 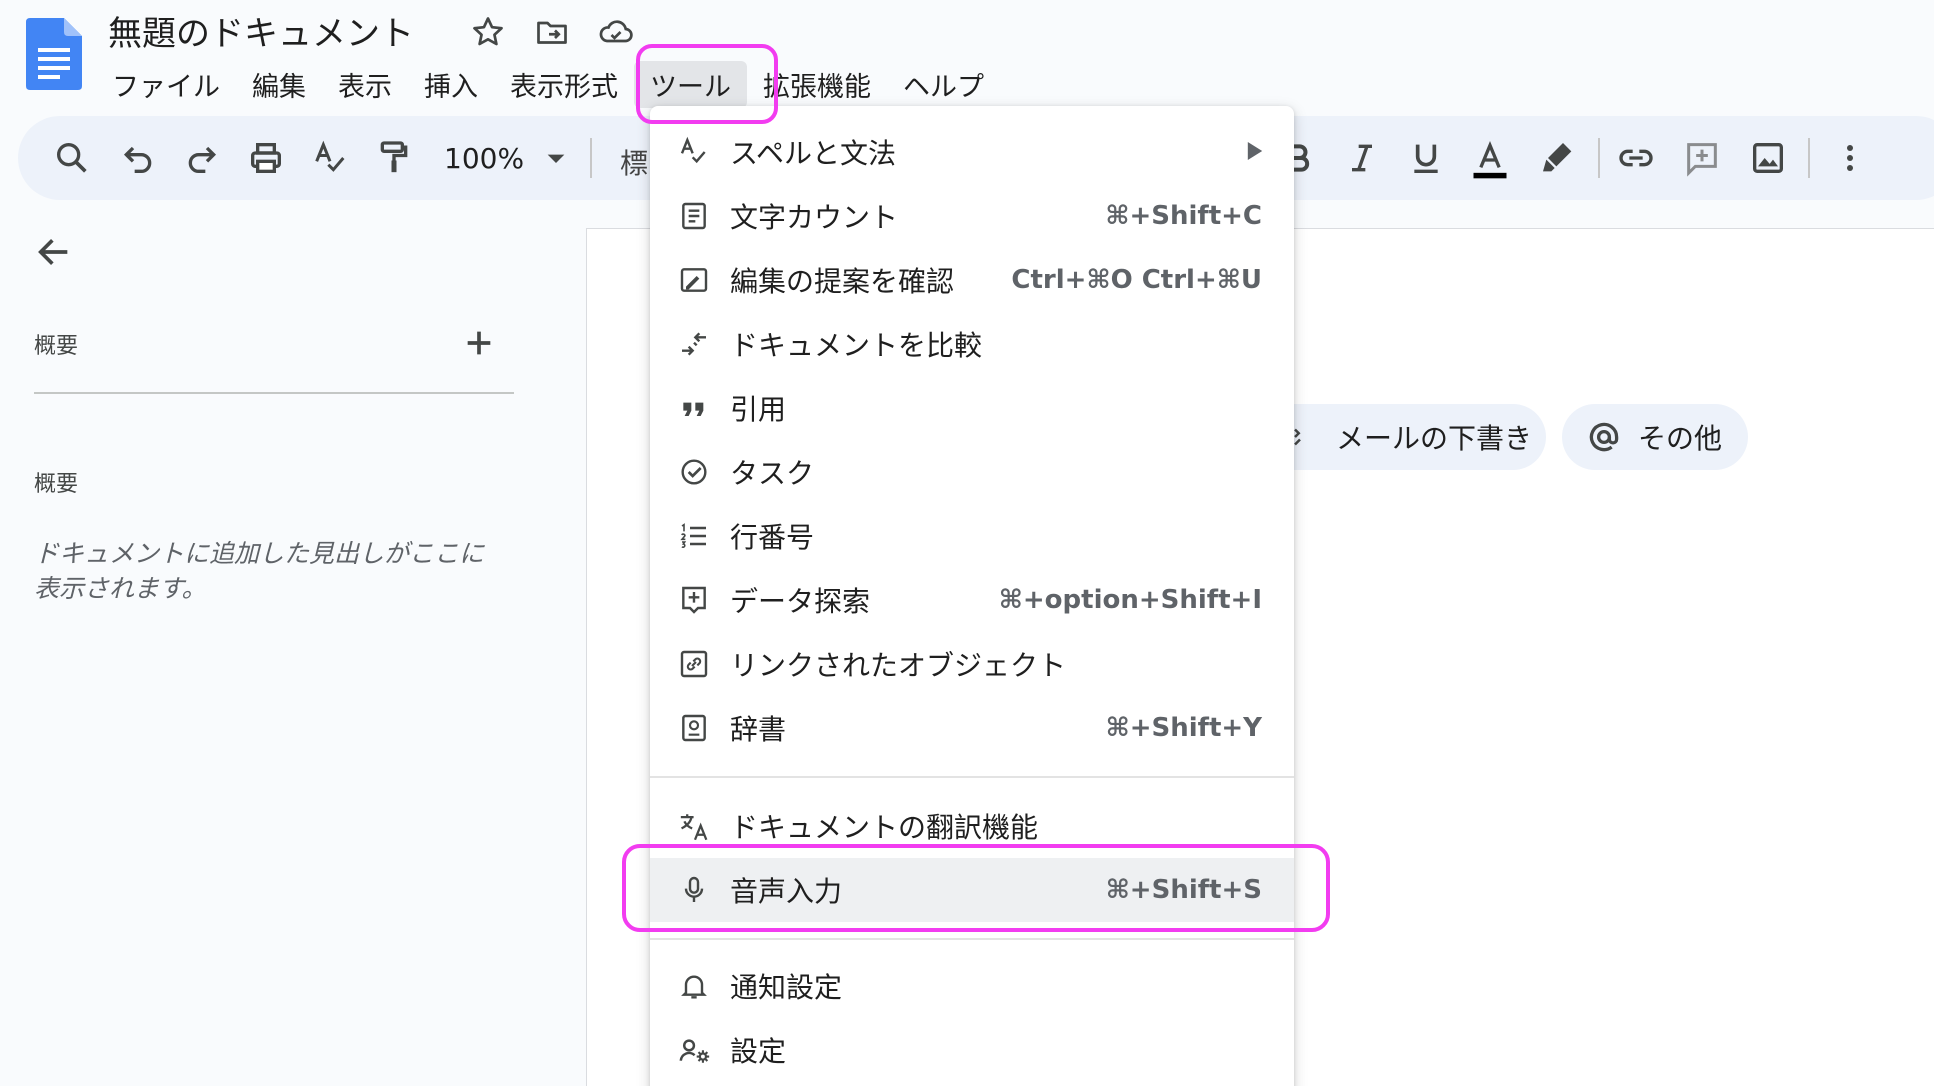 What do you see at coordinates (694, 986) in the screenshot?
I see `bell-icon` at bounding box center [694, 986].